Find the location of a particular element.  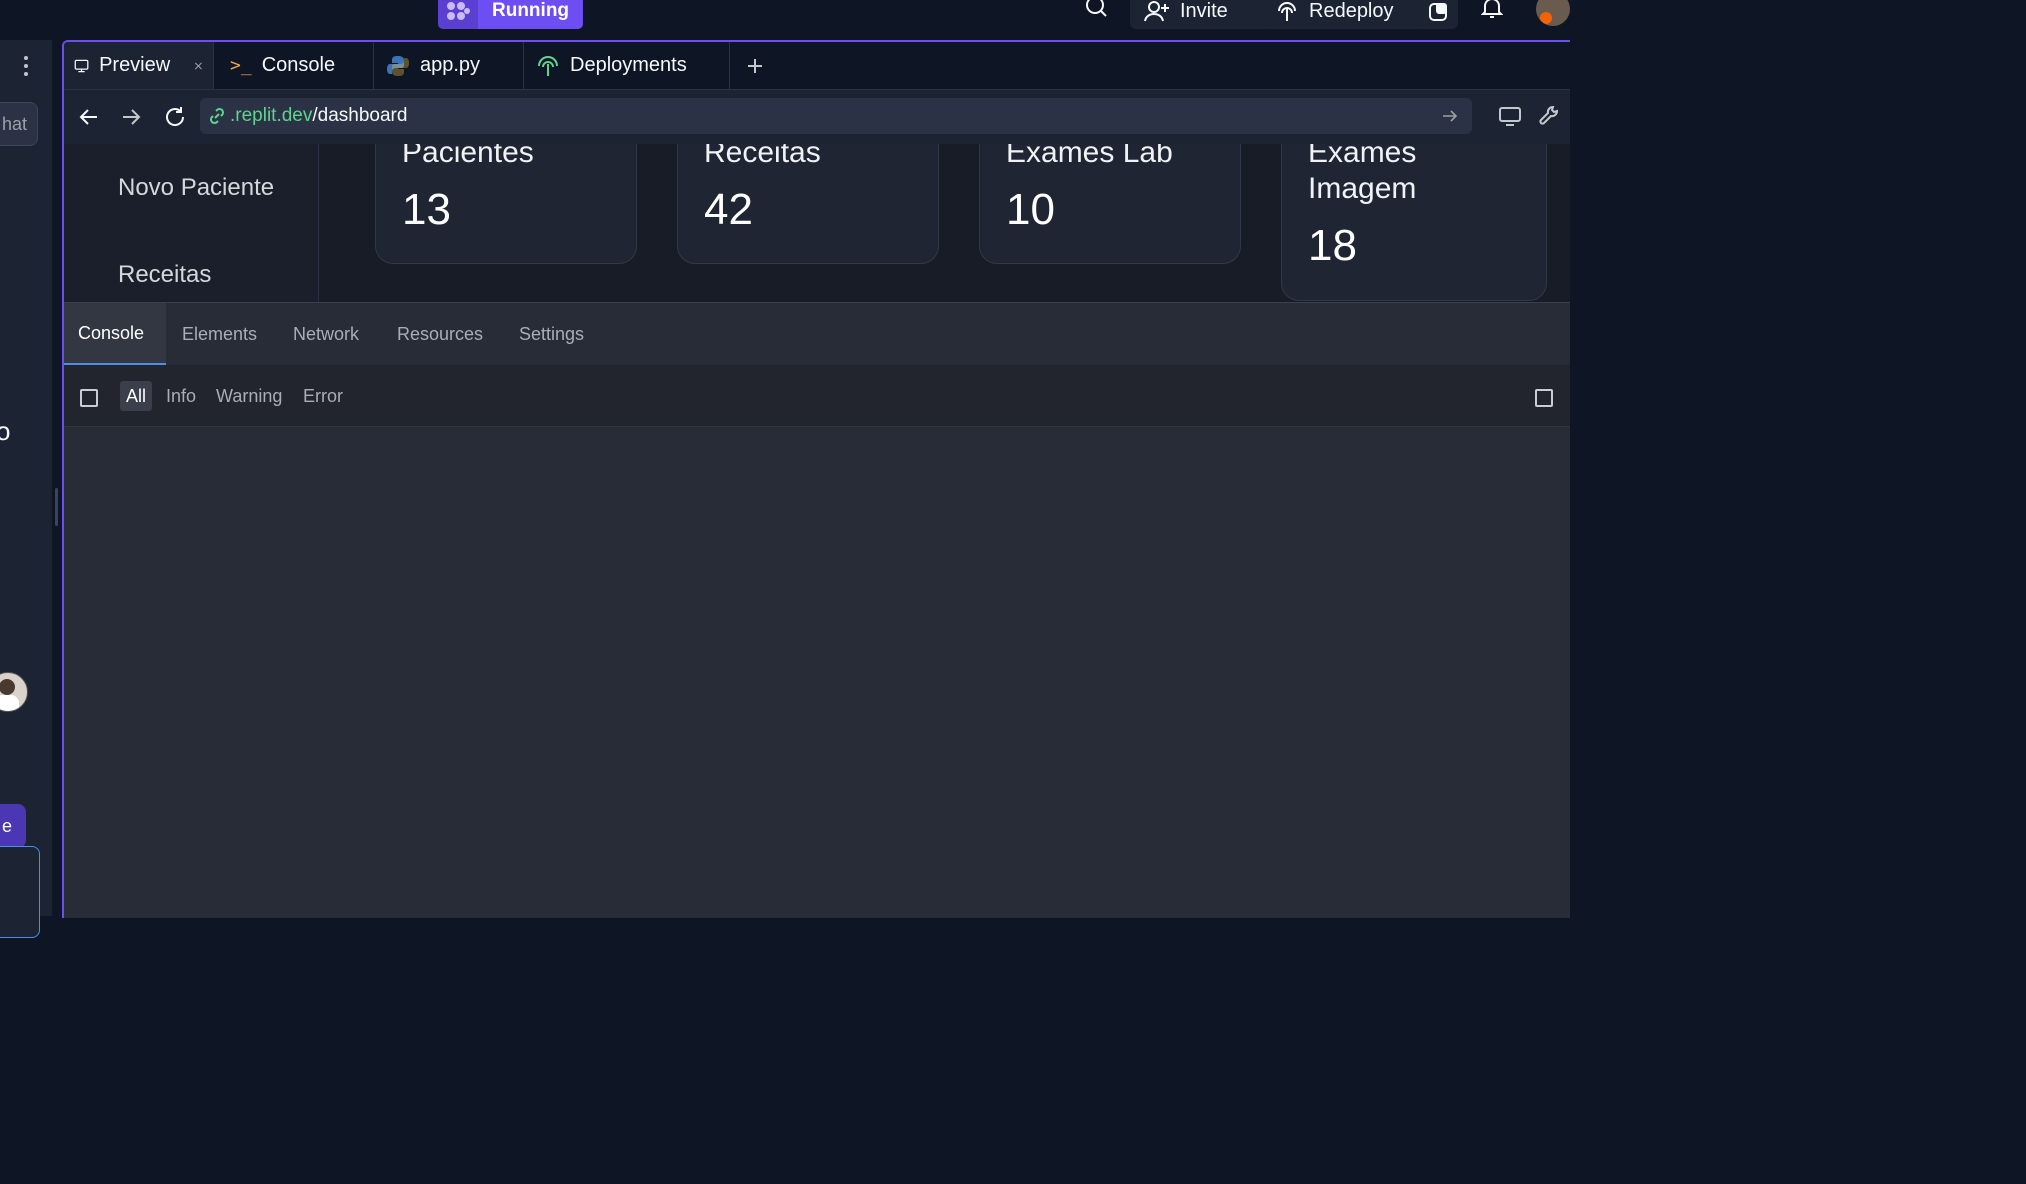

layout-toggle-button is located at coordinates (1438, 14).